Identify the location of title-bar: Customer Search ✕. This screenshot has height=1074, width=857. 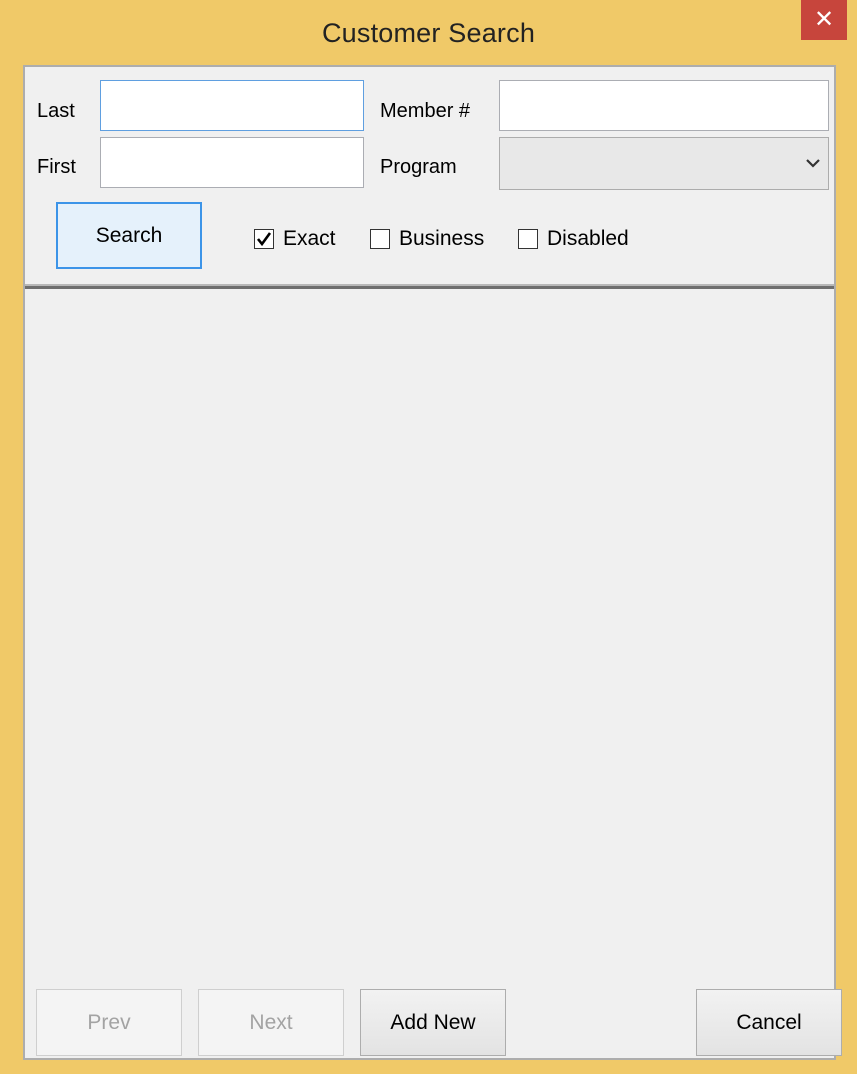
(428, 32).